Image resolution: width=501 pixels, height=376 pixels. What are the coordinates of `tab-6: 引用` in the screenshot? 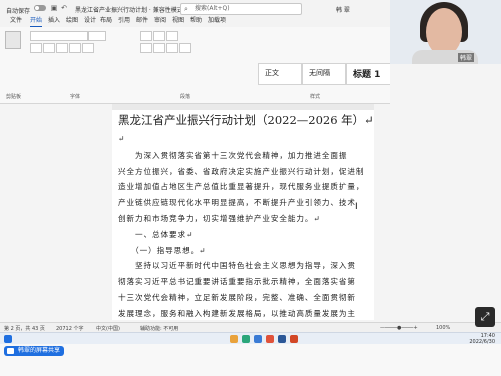 It's located at (124, 21).